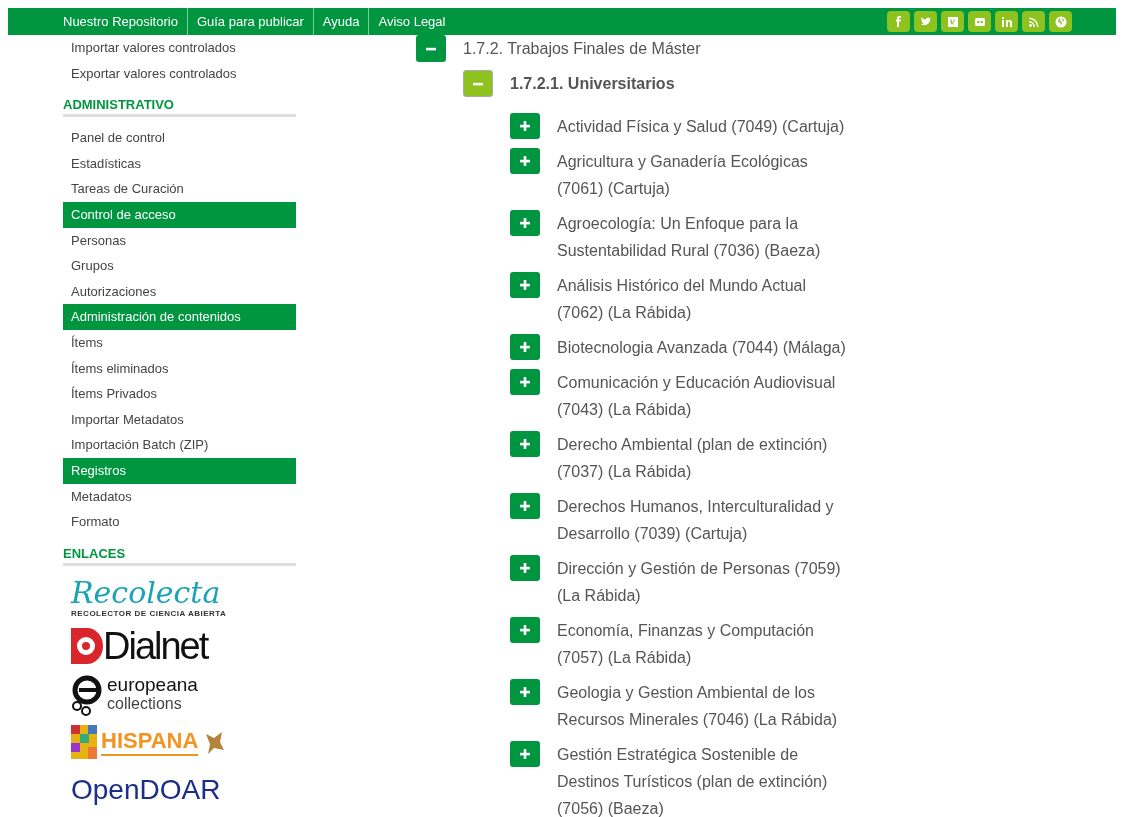  What do you see at coordinates (703, 520) in the screenshot?
I see `tree-label: Derechos Humanos, Interculturalidad y Desarrollo (7039) (Cartuja)` at bounding box center [703, 520].